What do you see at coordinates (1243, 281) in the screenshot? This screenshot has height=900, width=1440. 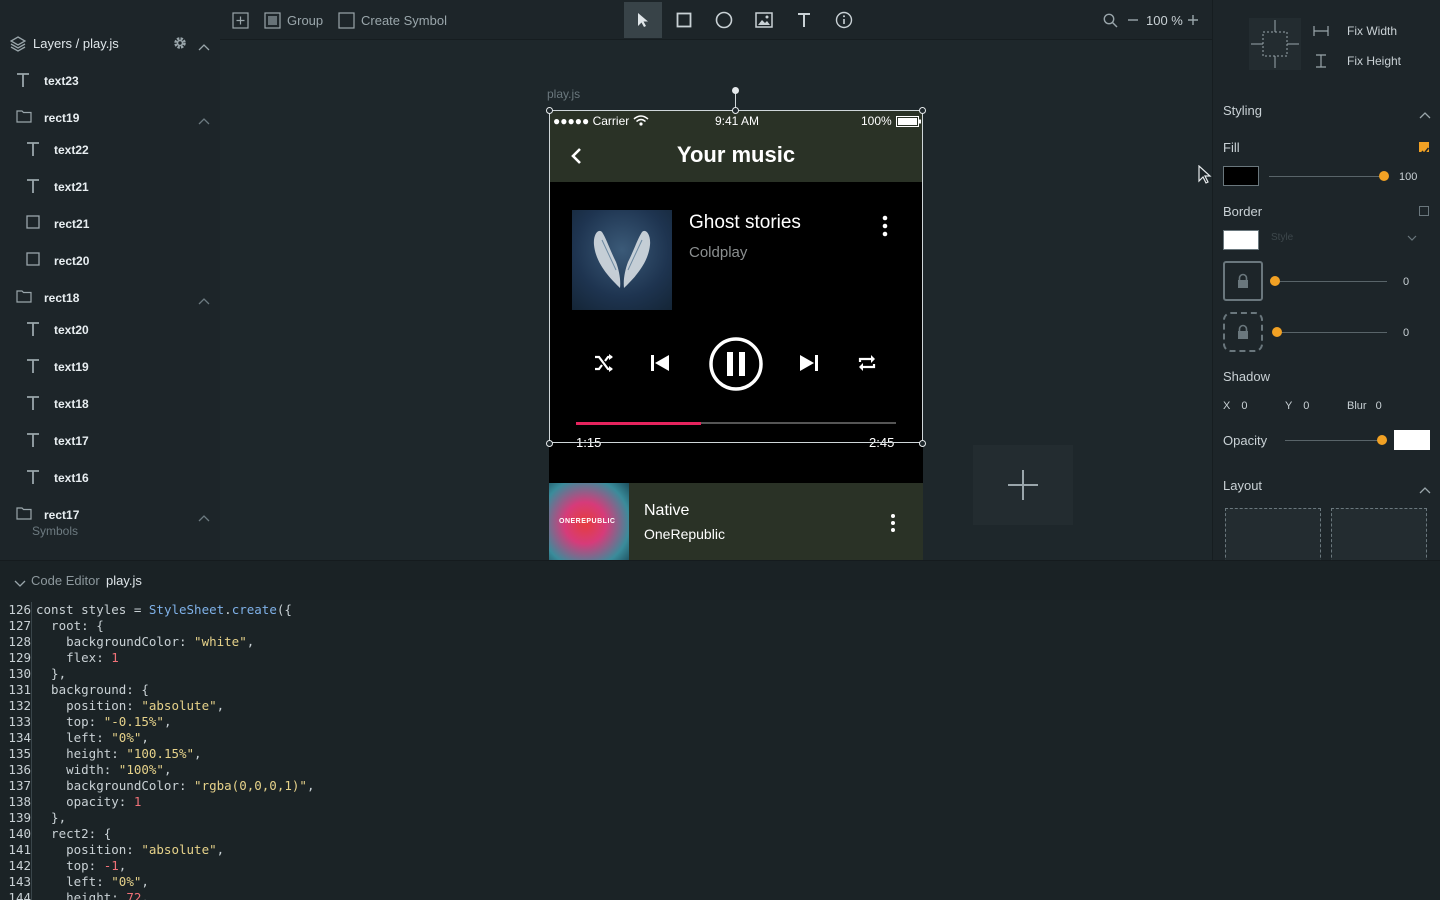 I see `radius-lock-box` at bounding box center [1243, 281].